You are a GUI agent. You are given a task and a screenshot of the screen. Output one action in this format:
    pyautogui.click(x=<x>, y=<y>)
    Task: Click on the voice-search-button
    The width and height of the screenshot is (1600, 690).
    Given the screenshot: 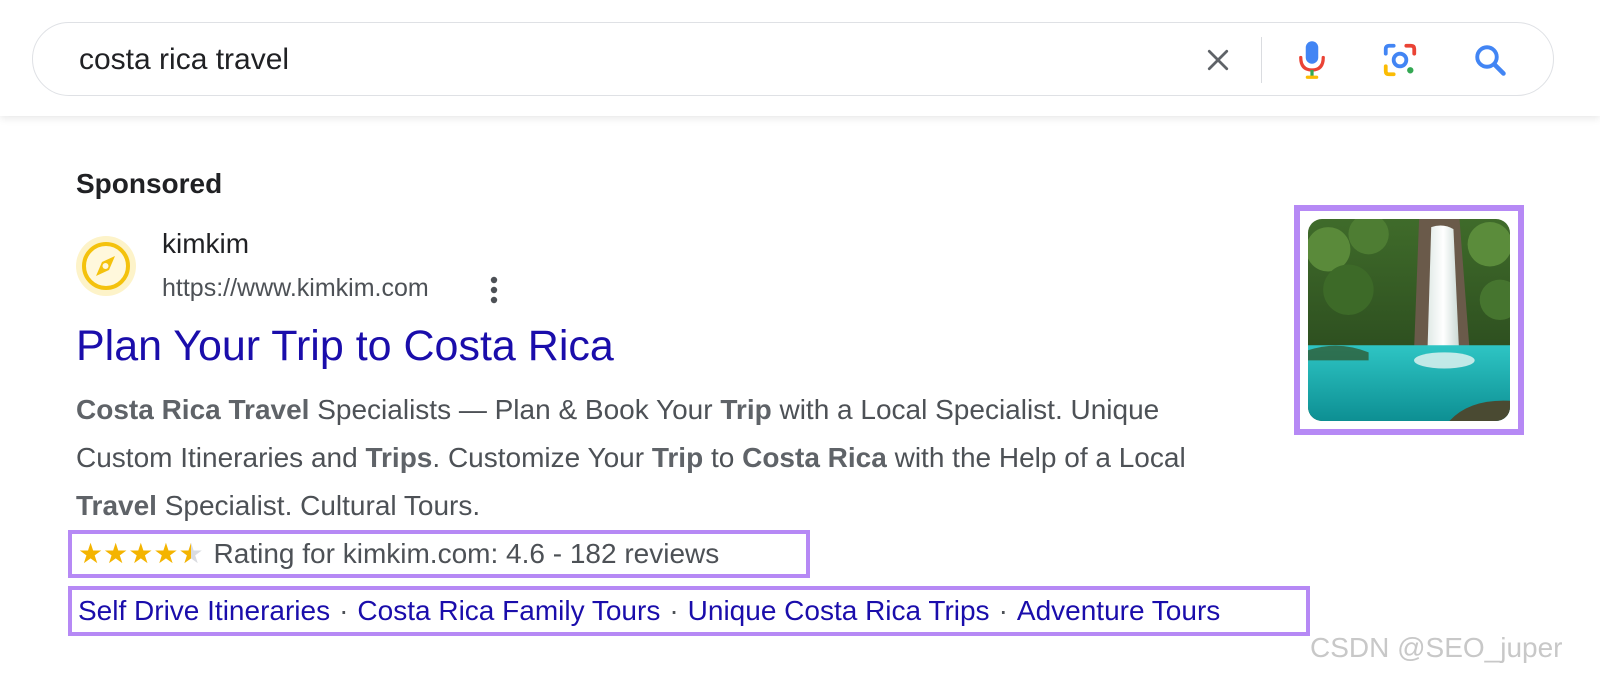 What is the action you would take?
    pyautogui.click(x=1312, y=60)
    